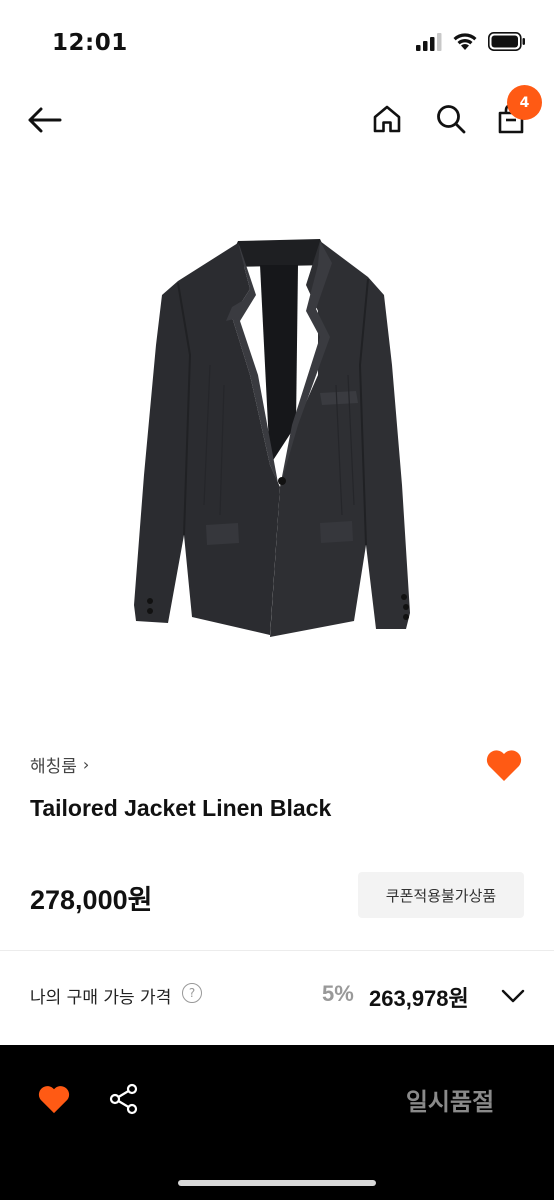  I want to click on wifi-icon, so click(465, 43).